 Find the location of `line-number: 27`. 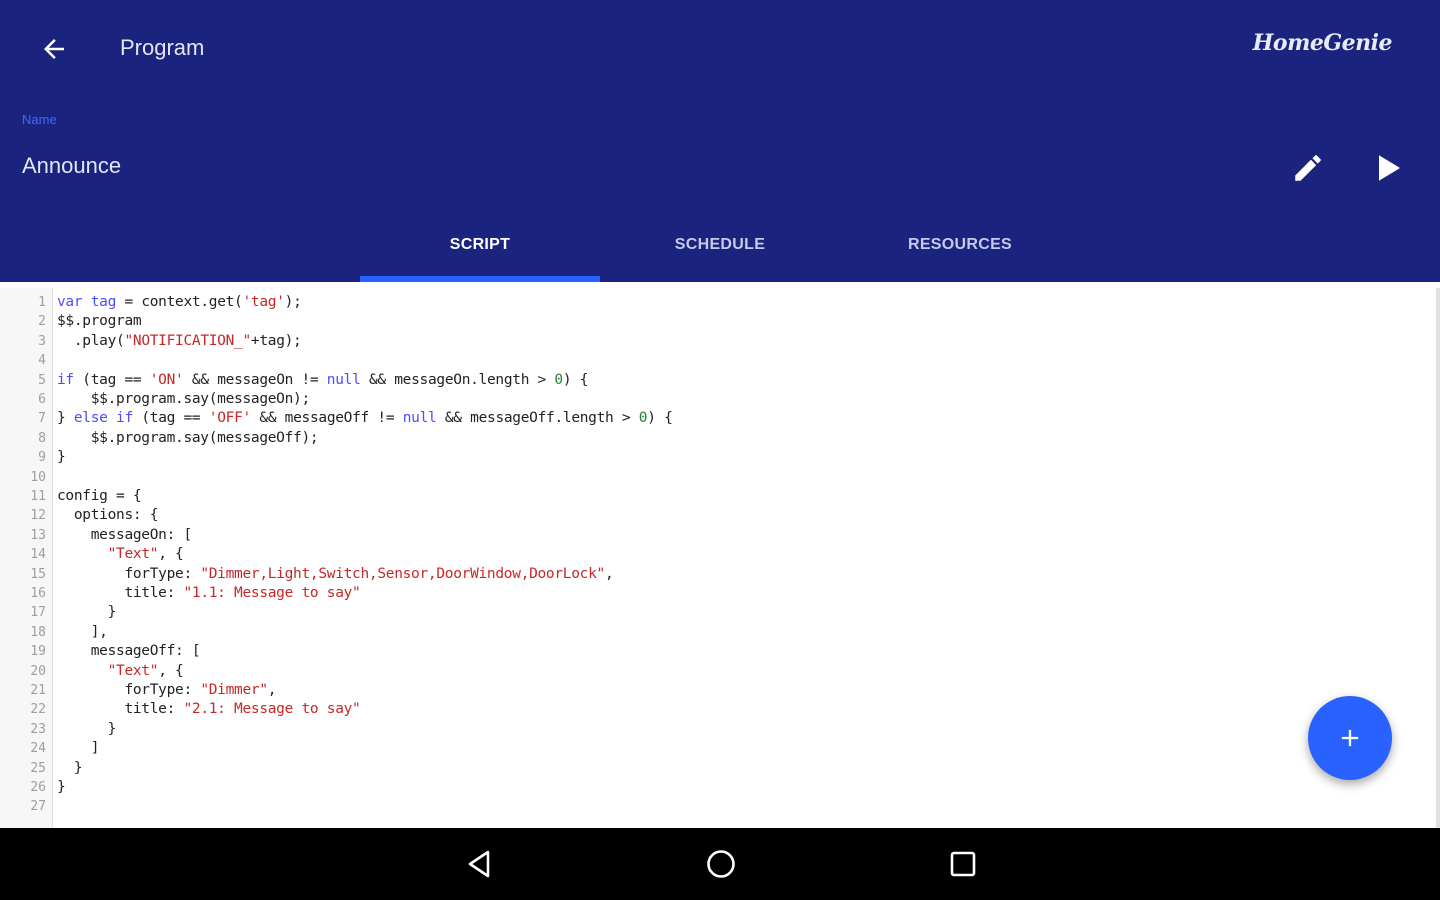

line-number: 27 is located at coordinates (38, 807).